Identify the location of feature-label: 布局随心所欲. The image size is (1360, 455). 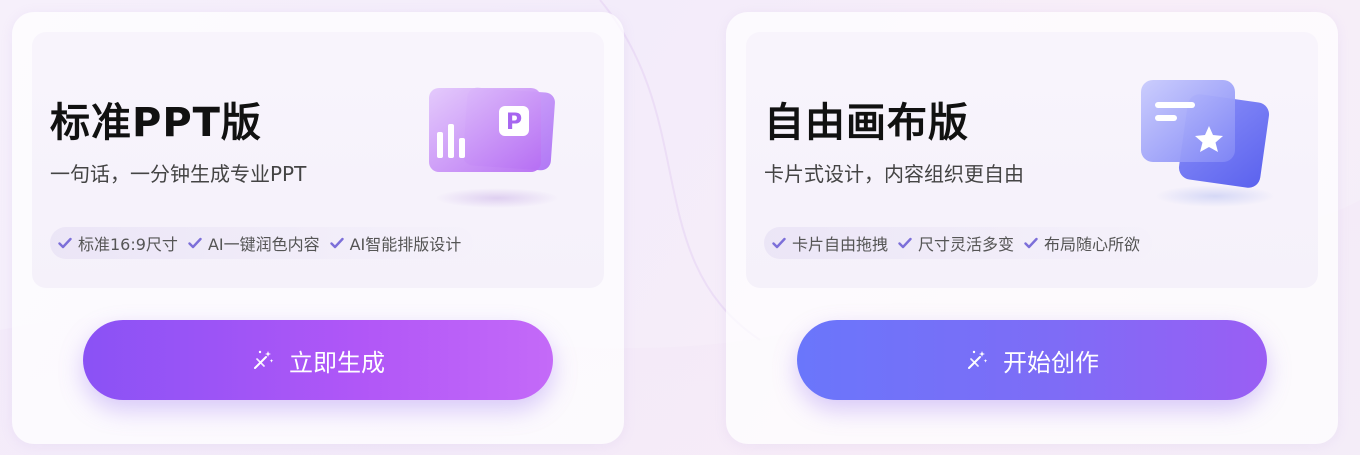
(1092, 244).